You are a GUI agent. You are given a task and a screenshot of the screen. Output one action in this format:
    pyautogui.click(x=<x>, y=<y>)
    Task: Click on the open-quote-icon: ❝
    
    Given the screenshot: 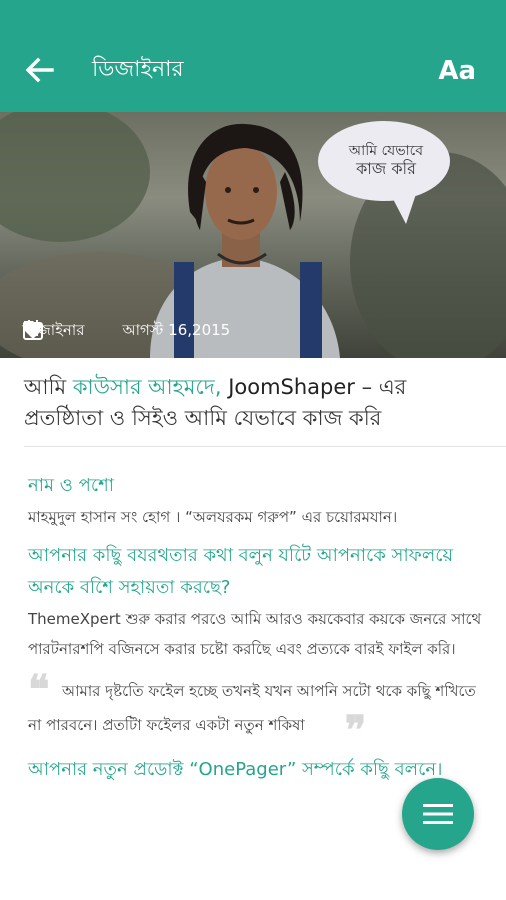 What is the action you would take?
    pyautogui.click(x=39, y=689)
    